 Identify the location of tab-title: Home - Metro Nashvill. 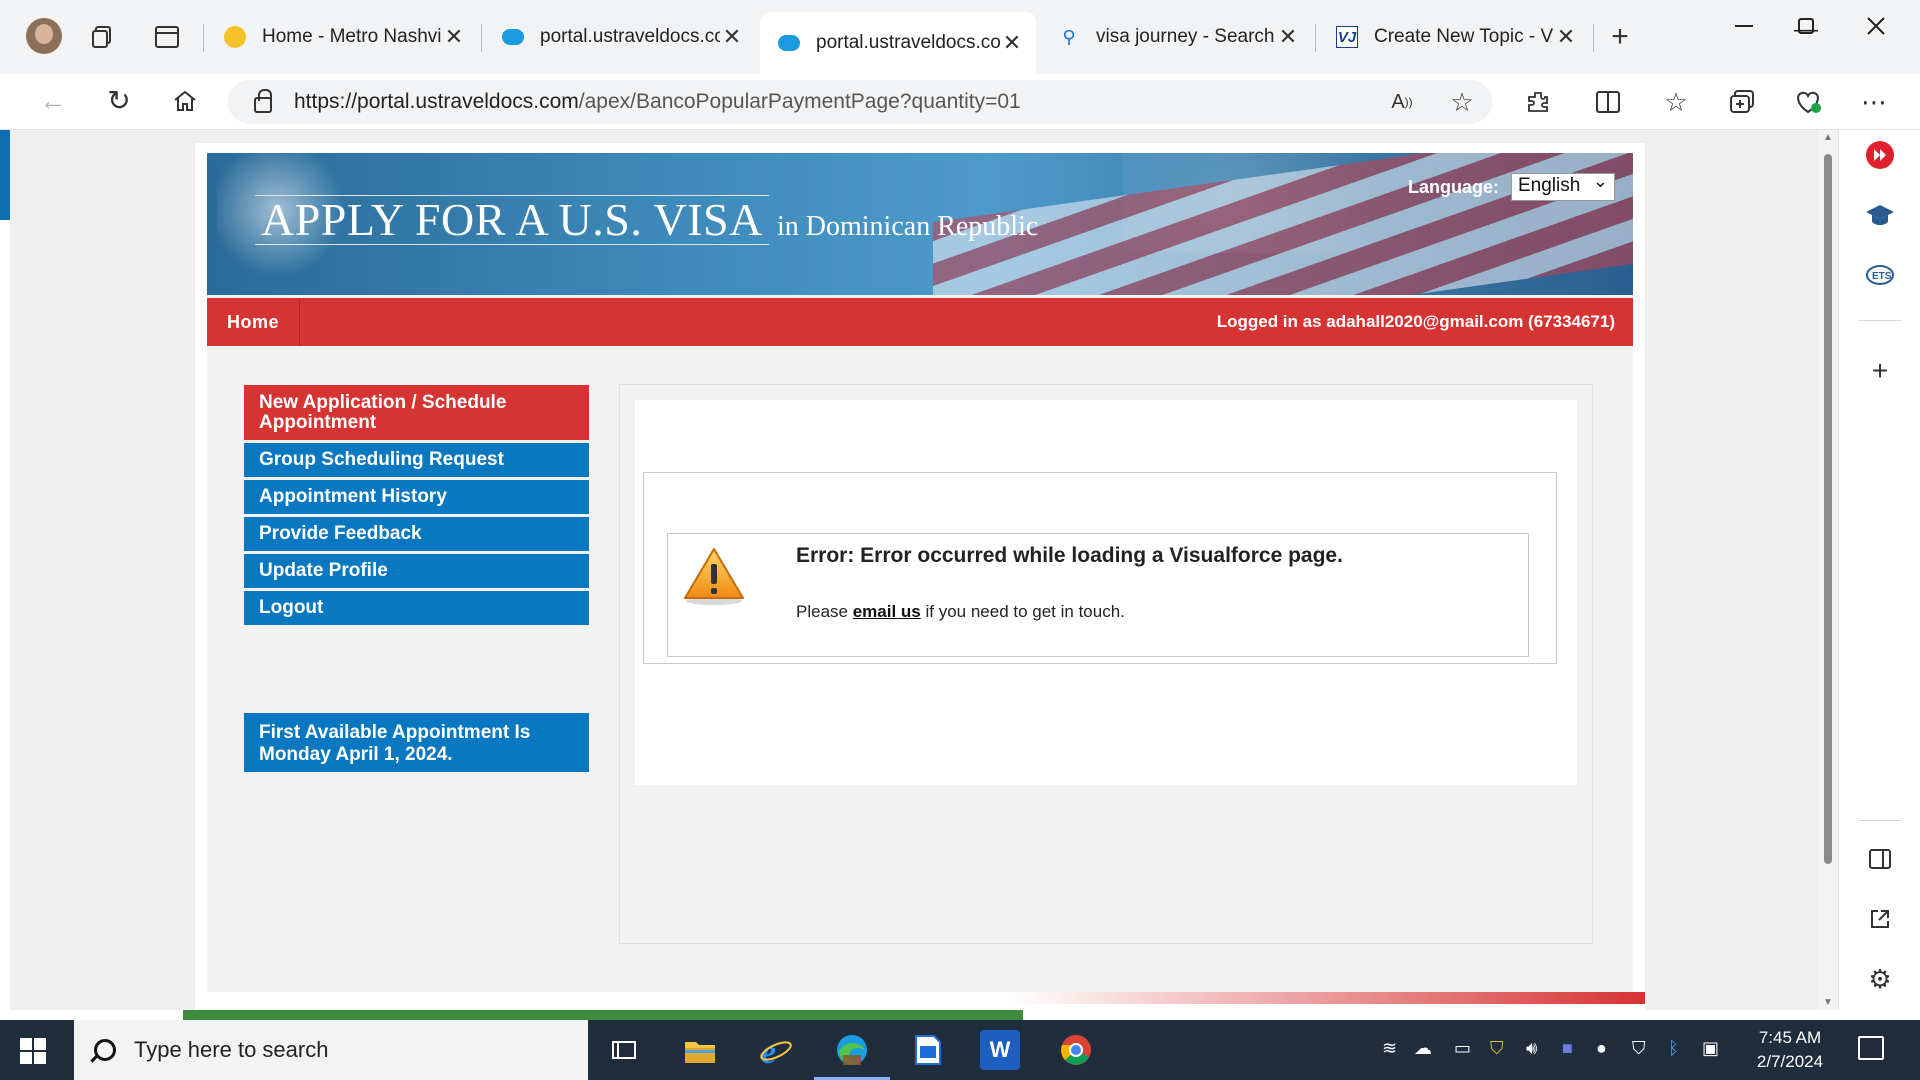
(352, 36).